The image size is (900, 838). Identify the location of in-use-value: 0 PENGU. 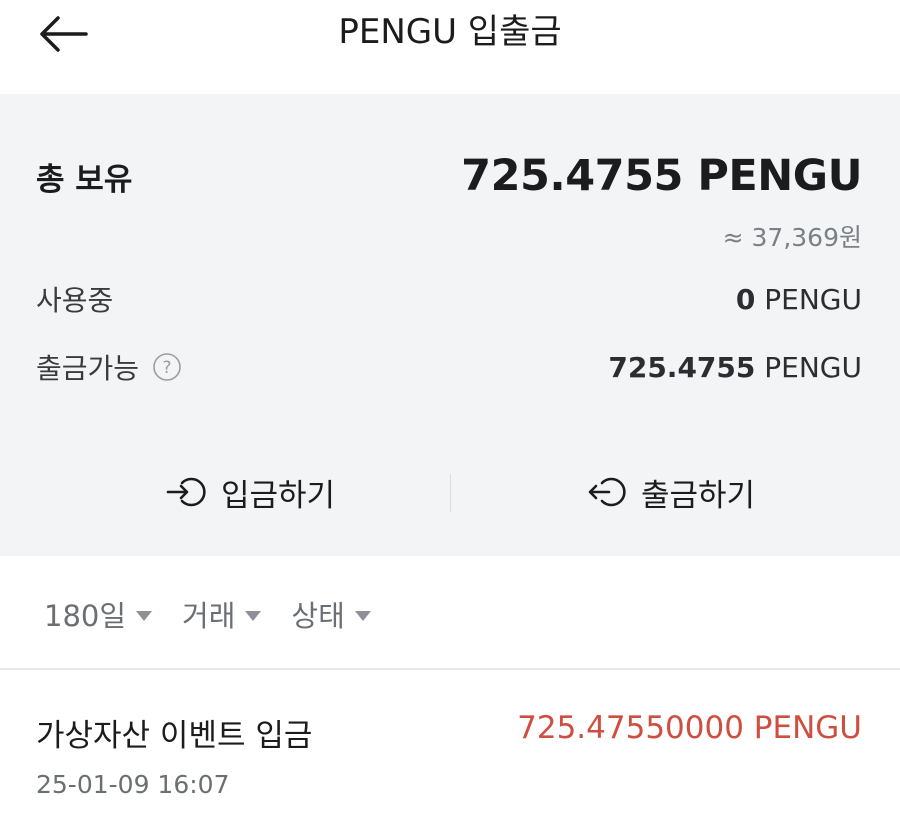
(799, 299).